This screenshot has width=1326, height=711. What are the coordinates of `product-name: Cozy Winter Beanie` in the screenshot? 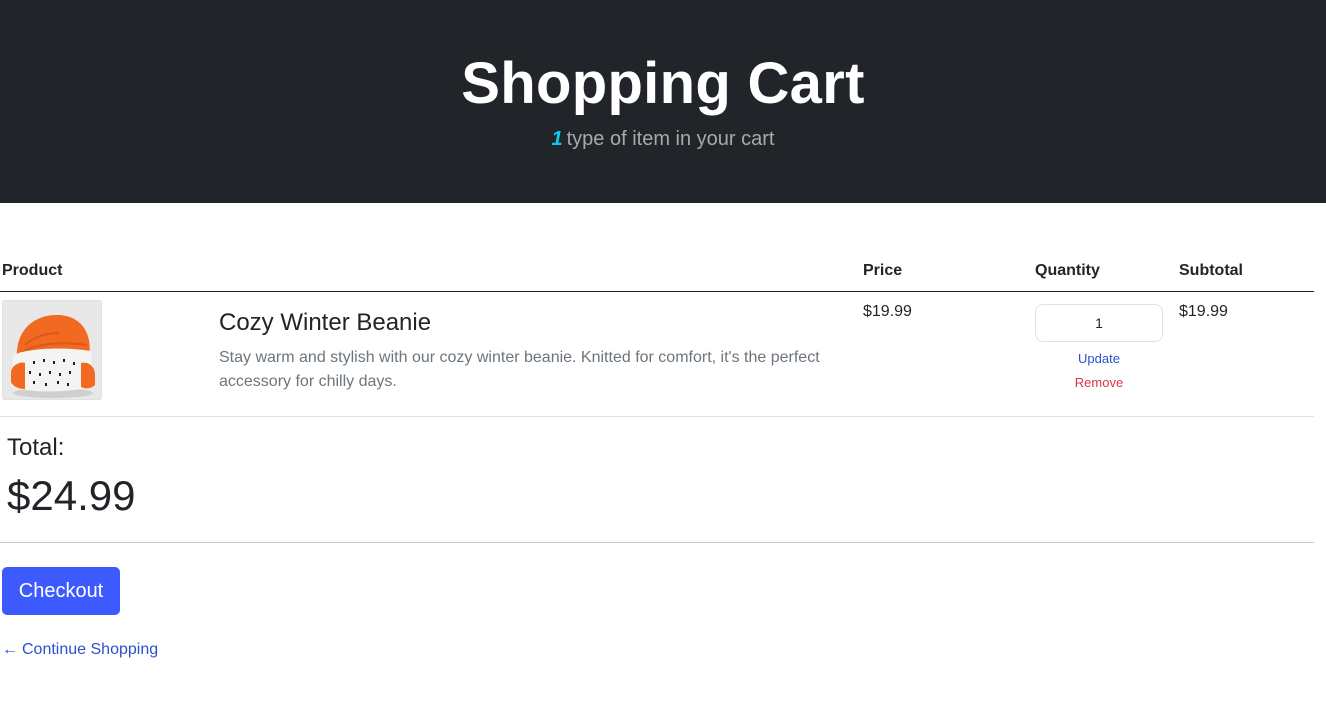 It's located at (325, 322).